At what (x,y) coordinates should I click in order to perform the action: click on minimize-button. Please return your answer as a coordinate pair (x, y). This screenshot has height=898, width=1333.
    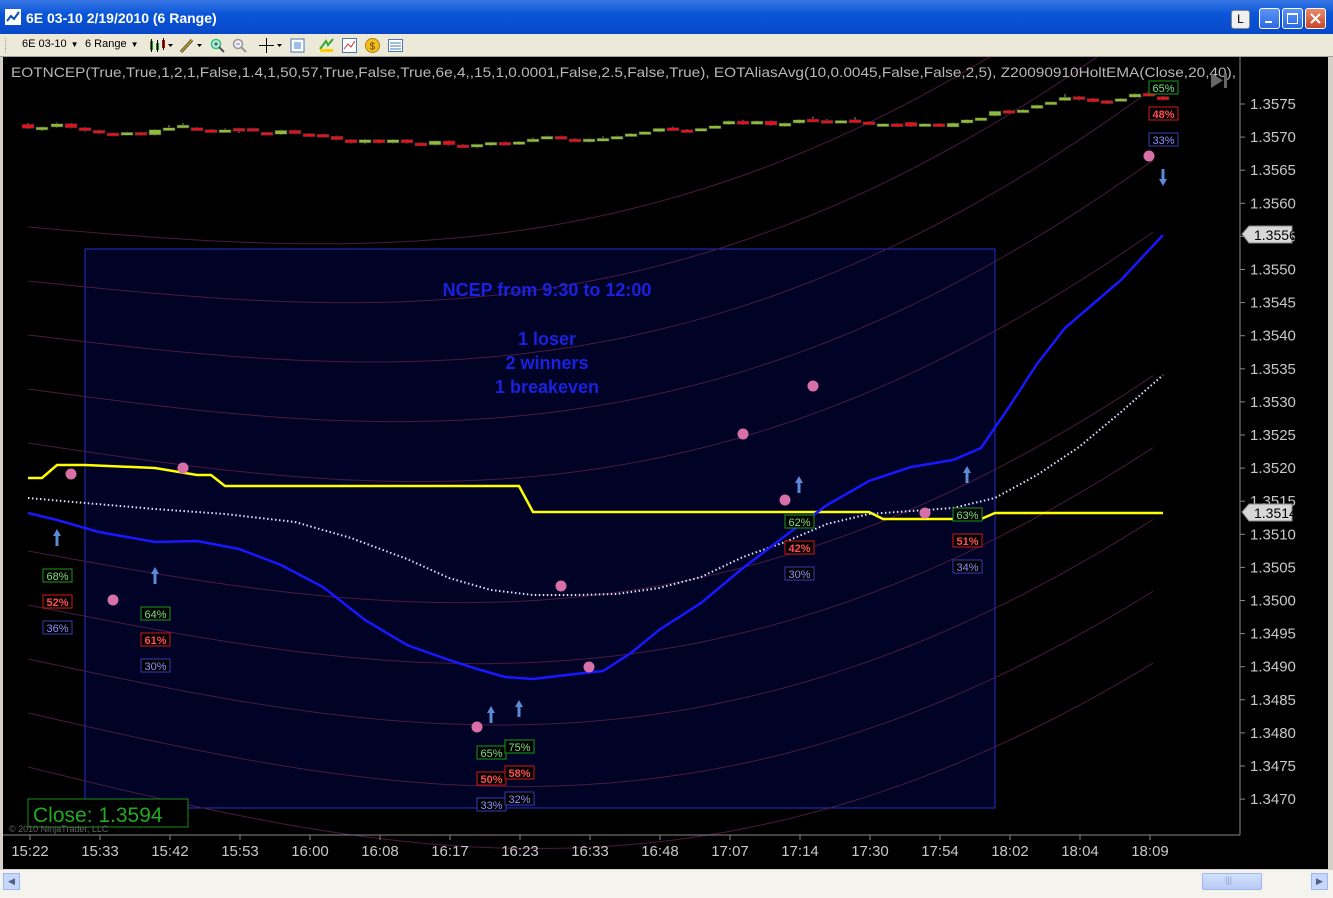
    Looking at the image, I should click on (1269, 18).